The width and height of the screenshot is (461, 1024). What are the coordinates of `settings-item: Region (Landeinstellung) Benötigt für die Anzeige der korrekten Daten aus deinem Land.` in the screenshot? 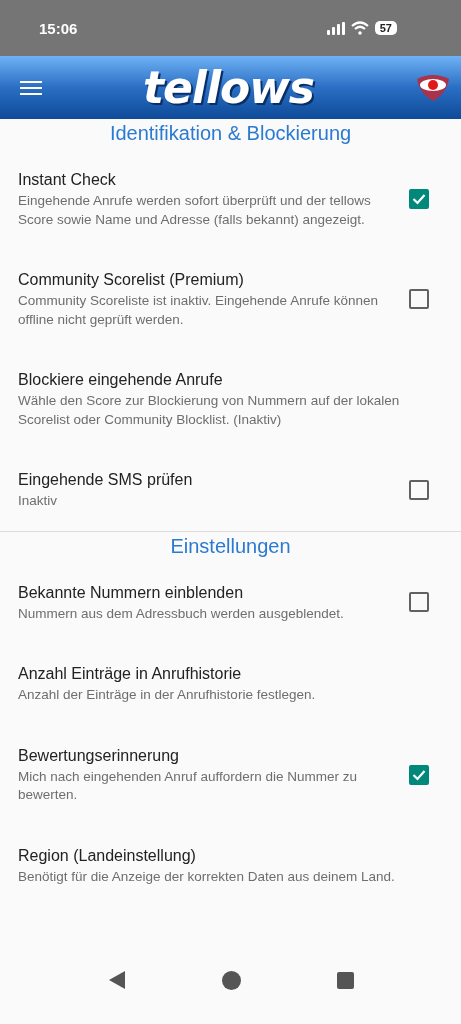 It's located at (230, 865).